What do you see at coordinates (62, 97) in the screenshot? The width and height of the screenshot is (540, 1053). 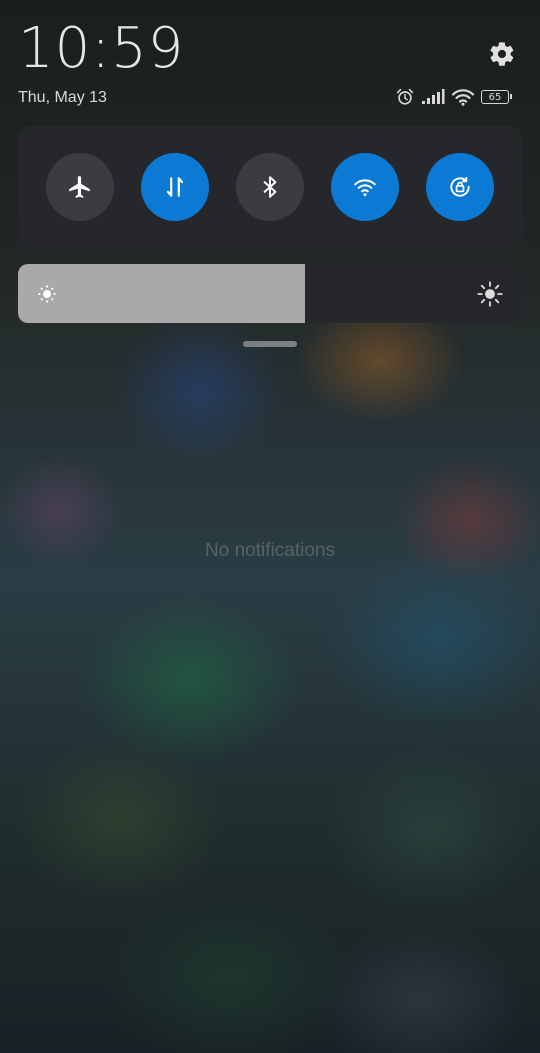 I see `date-label: Thu, May 13` at bounding box center [62, 97].